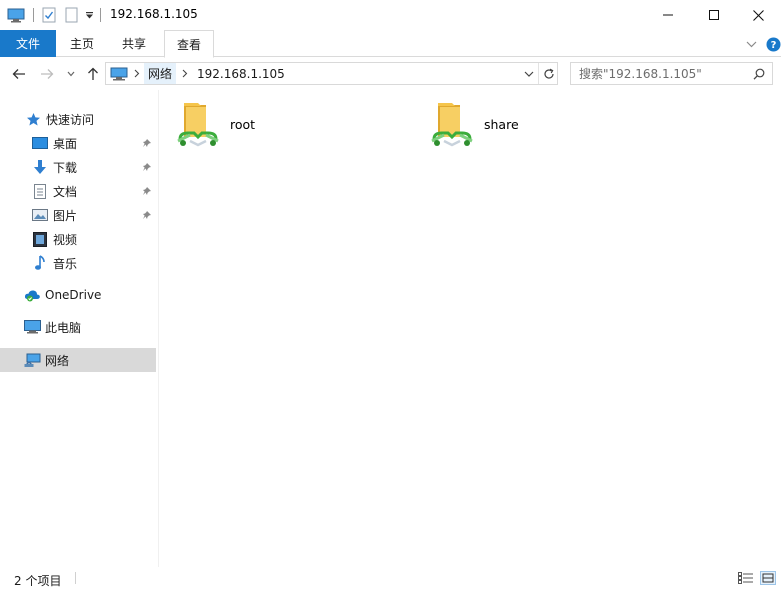  What do you see at coordinates (759, 74) in the screenshot?
I see `search-icon` at bounding box center [759, 74].